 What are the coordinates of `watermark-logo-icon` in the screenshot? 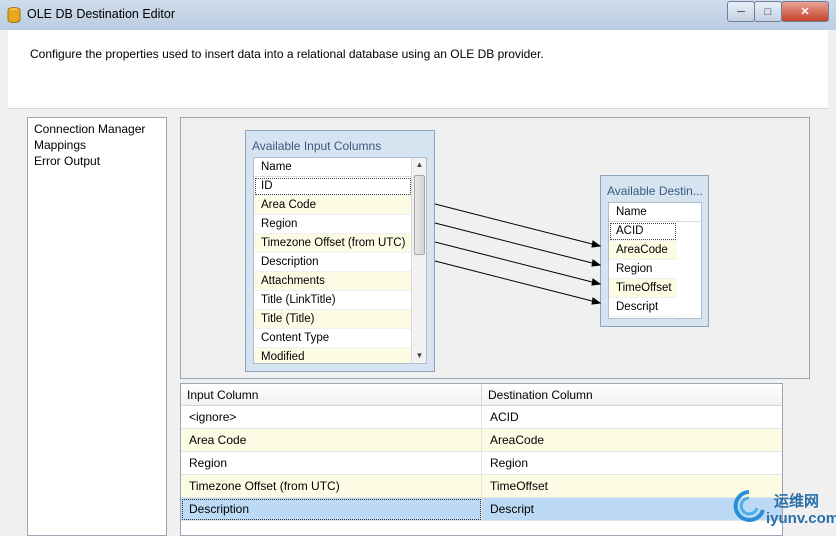 It's located at (749, 506).